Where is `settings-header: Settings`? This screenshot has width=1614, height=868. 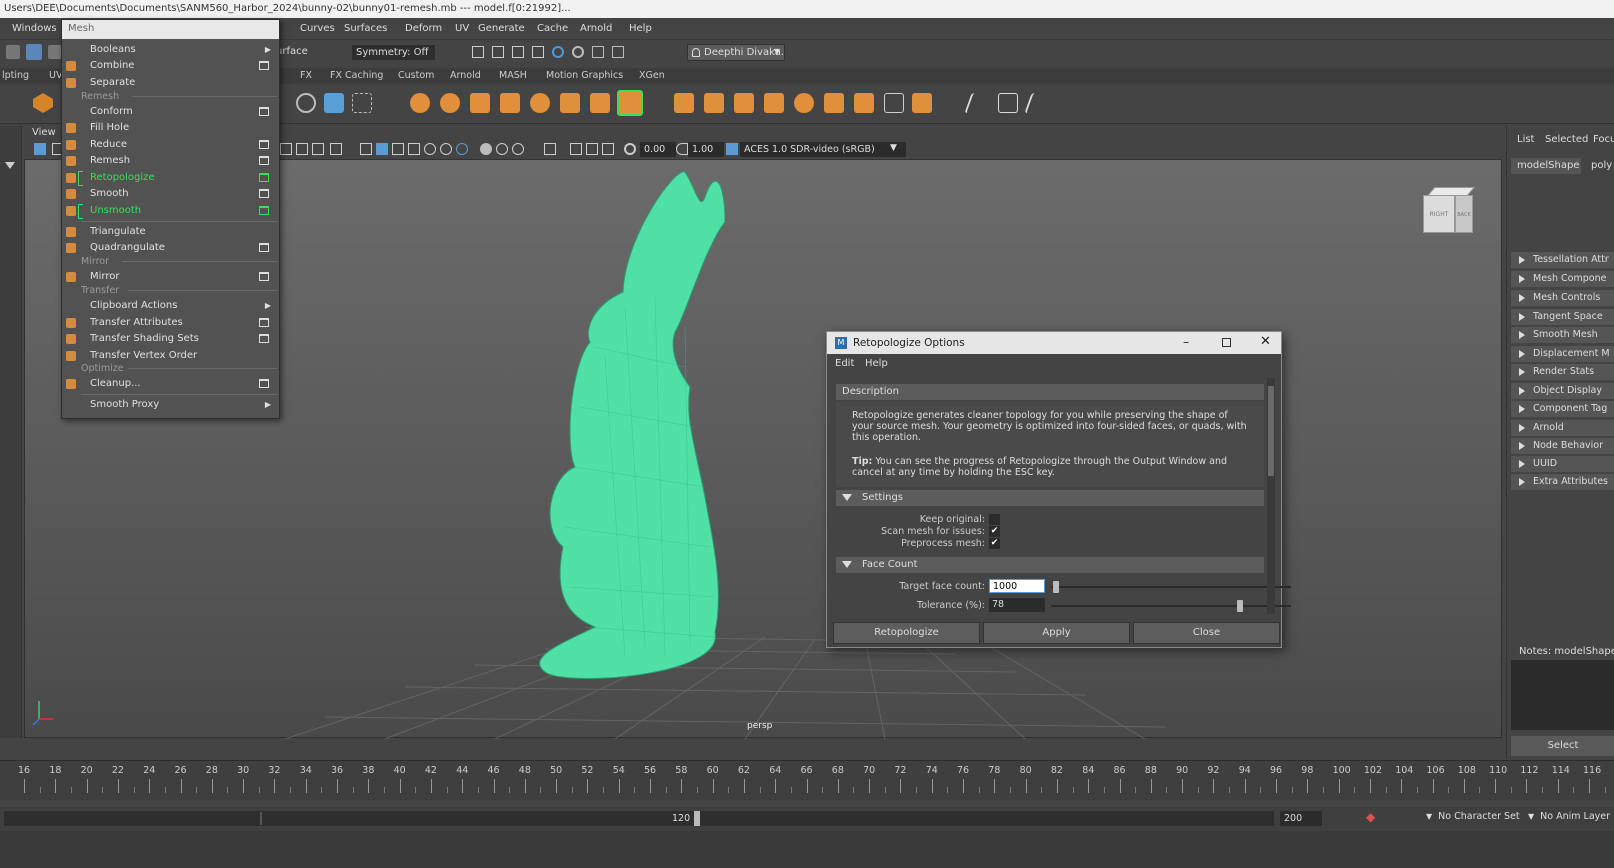
settings-header: Settings is located at coordinates (1050, 498).